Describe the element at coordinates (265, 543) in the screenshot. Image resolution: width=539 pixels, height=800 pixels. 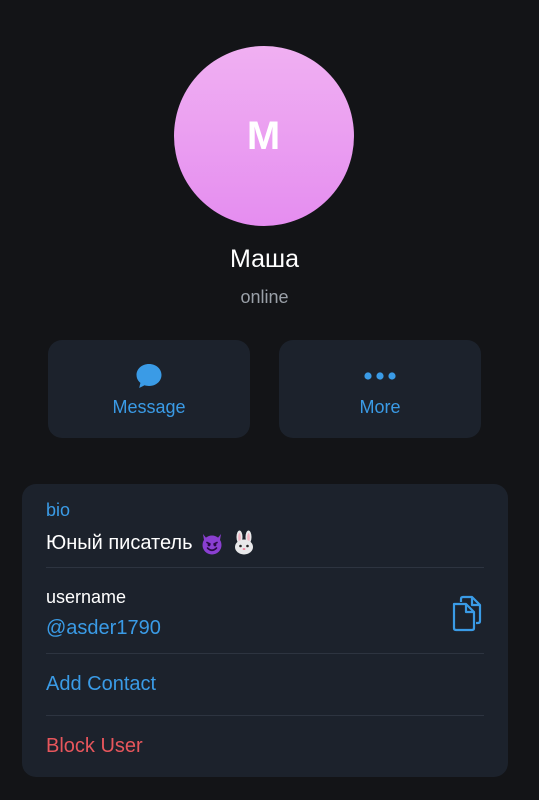
I see `bio-text-line: Юный писатель` at that location.